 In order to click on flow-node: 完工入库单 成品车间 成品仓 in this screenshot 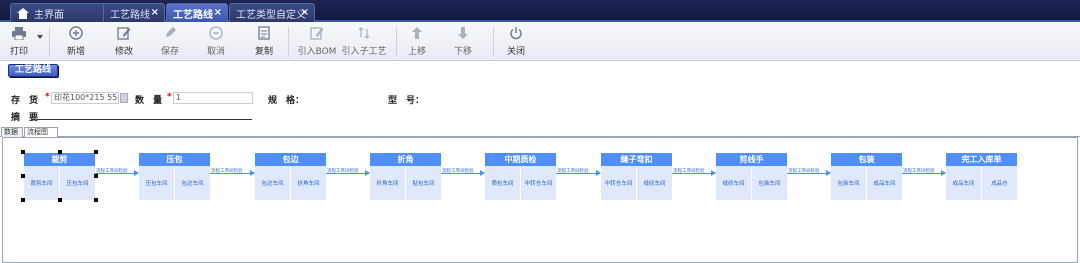, I will do `click(981, 176)`.